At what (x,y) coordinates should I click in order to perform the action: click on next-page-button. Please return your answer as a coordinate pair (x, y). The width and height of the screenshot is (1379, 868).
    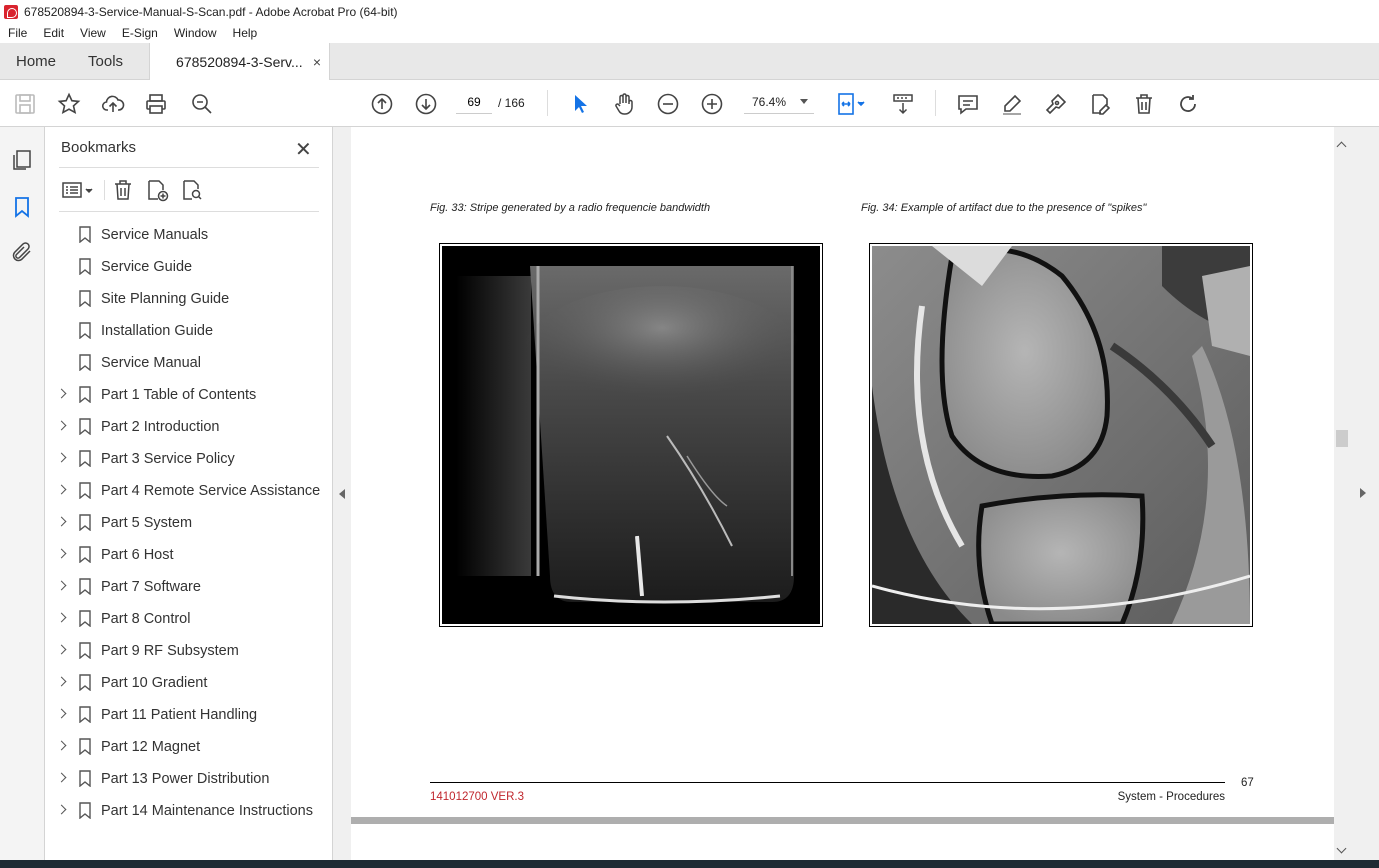
    Looking at the image, I should click on (426, 104).